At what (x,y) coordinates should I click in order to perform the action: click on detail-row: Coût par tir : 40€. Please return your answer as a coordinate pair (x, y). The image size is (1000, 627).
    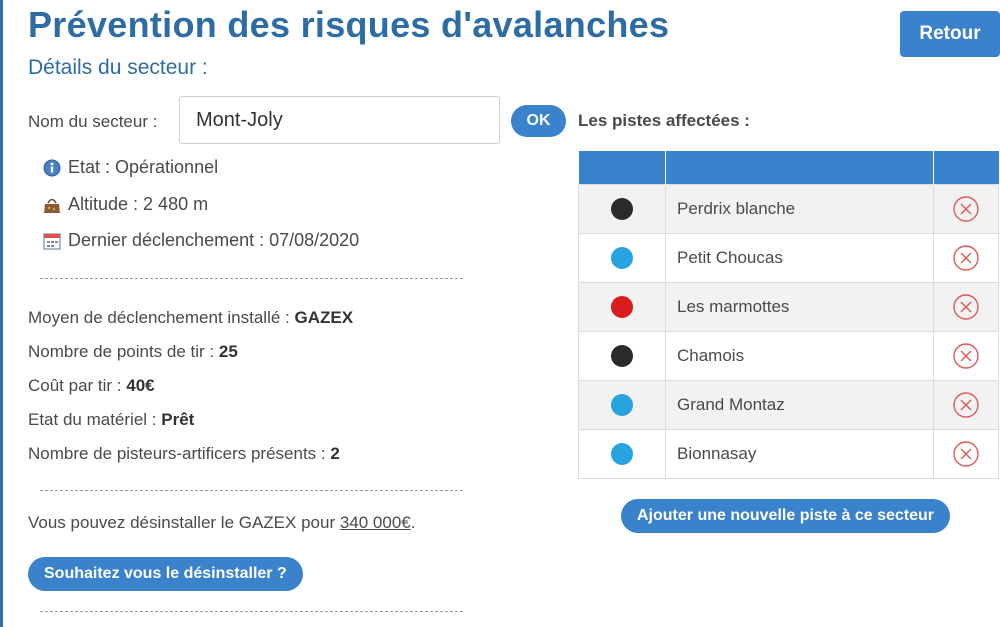
    Looking at the image, I should click on (91, 386).